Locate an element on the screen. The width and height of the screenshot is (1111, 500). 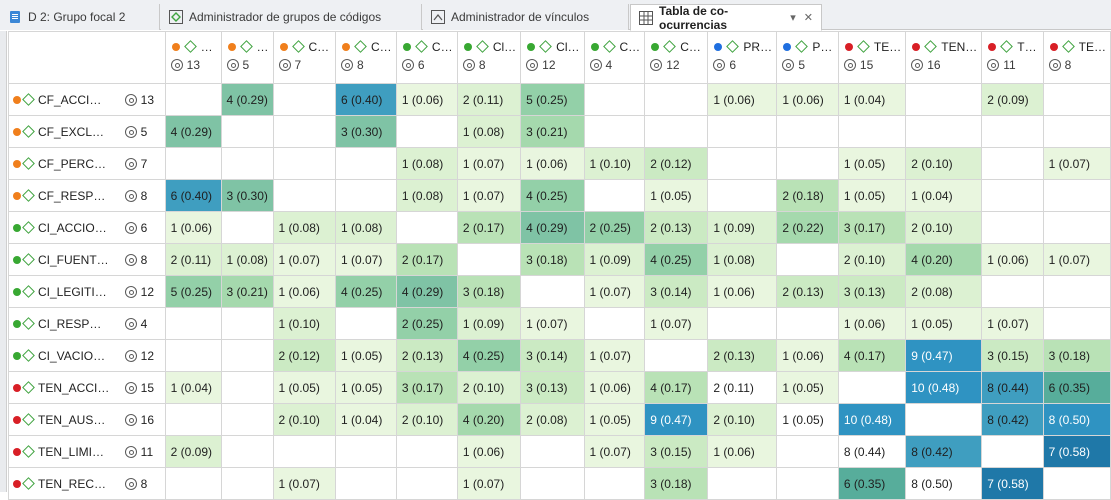
left-splitter is located at coordinates (3, 261).